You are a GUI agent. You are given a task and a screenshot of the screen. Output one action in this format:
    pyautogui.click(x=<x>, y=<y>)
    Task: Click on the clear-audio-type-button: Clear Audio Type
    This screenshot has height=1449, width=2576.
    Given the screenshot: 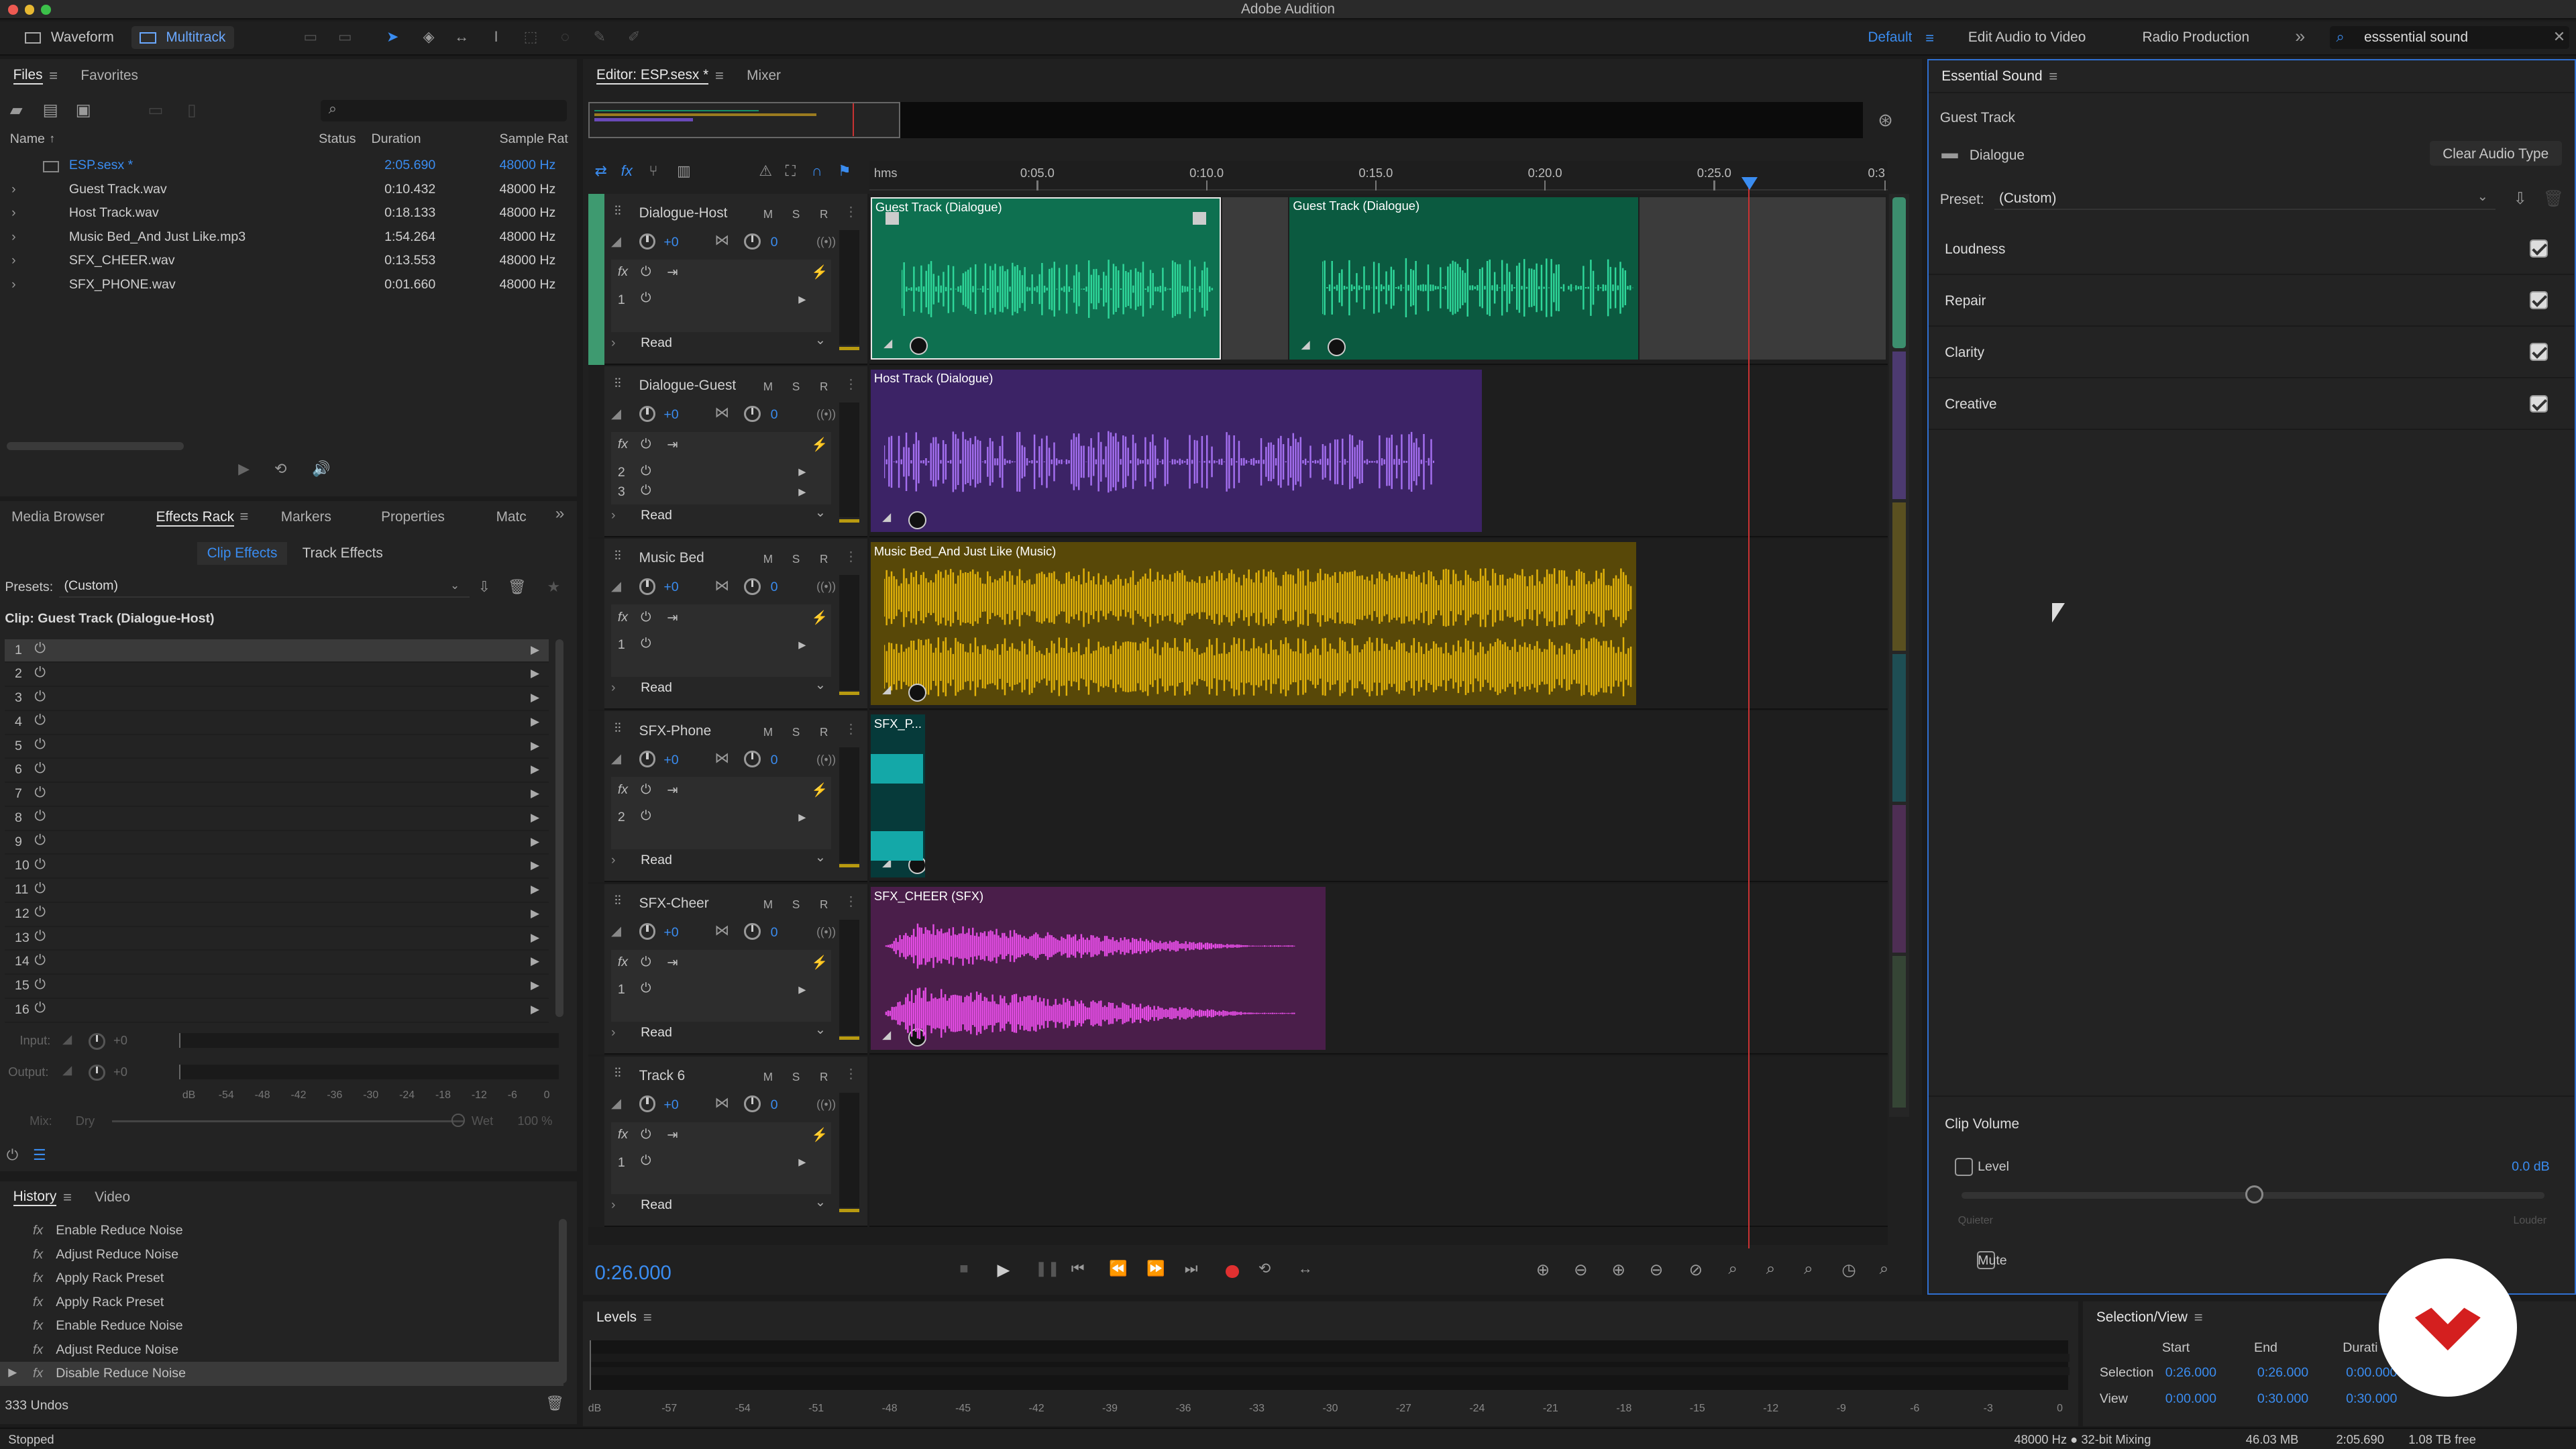 What is the action you would take?
    pyautogui.click(x=2495, y=153)
    